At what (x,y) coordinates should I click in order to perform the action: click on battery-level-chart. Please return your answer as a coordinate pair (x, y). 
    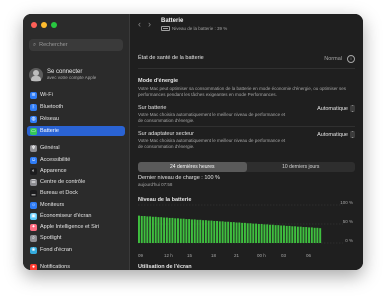
    Looking at the image, I should click on (240, 224).